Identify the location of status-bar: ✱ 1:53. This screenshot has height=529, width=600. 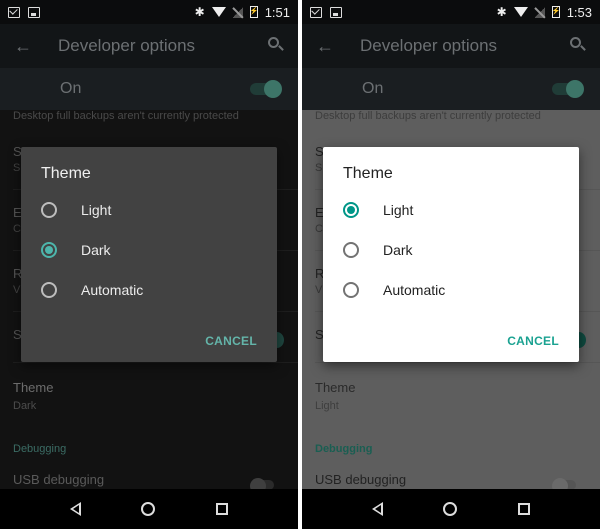
(451, 12).